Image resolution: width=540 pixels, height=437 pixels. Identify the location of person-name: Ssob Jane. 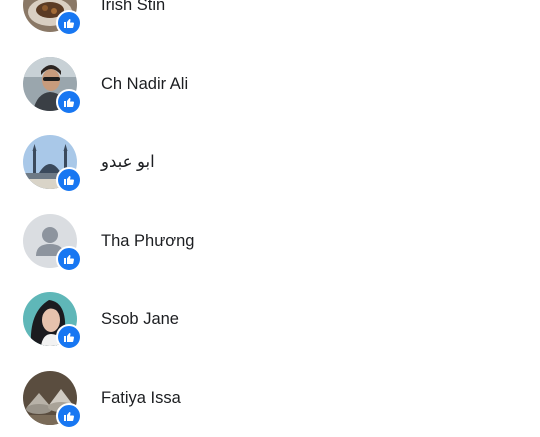
(140, 319).